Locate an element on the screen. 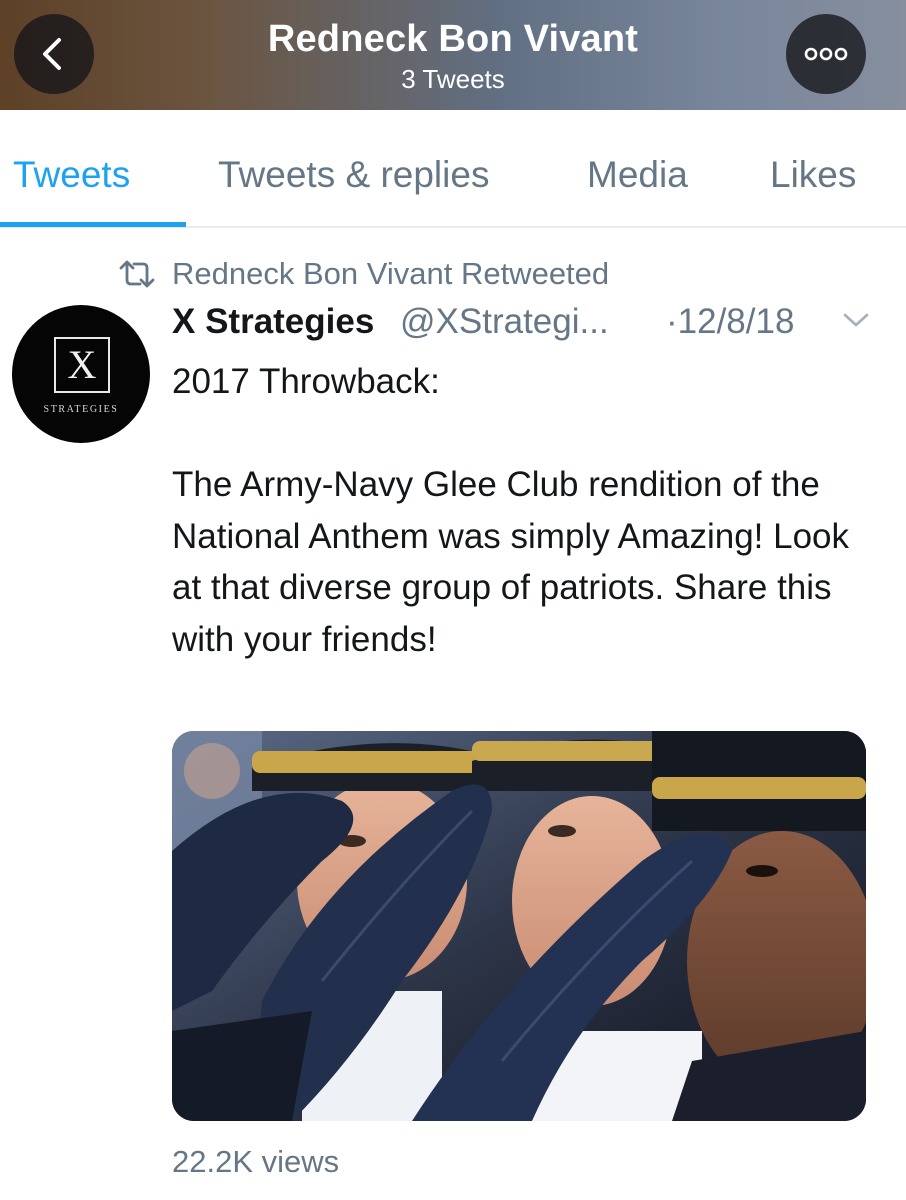  avatar-logo-letter: X is located at coordinates (82, 364).